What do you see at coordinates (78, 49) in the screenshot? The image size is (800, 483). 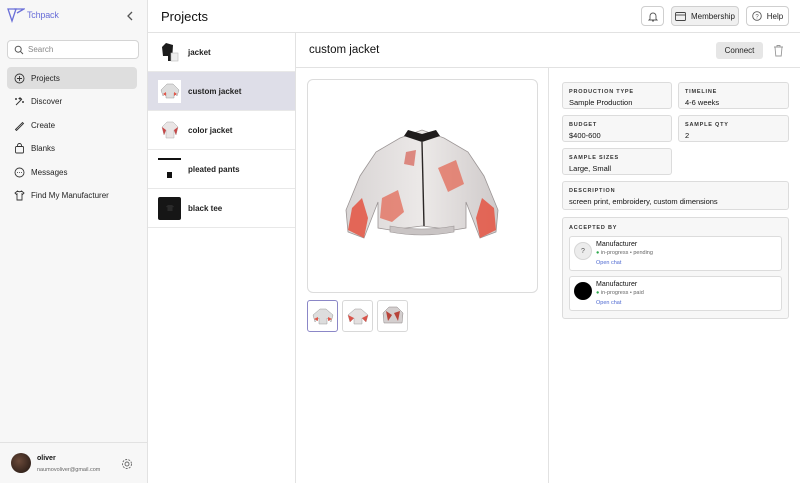 I see `search-input` at bounding box center [78, 49].